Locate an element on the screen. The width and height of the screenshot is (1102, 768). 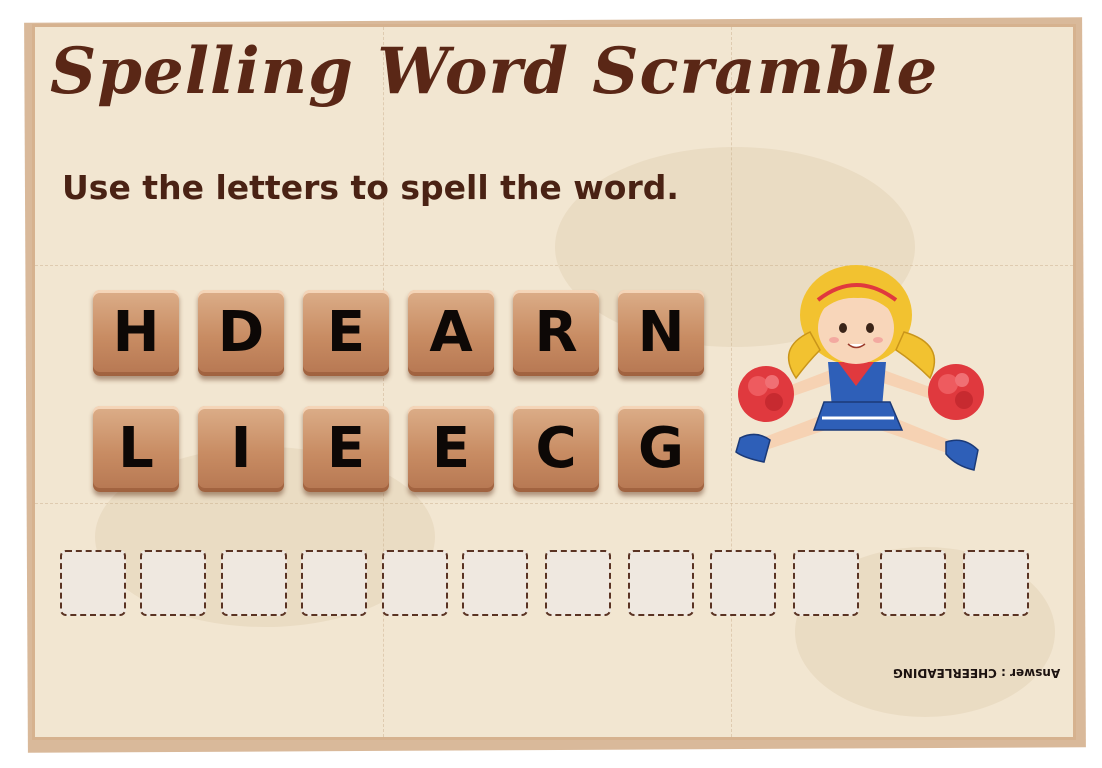
letter-tile: A is located at coordinates (451, 333).